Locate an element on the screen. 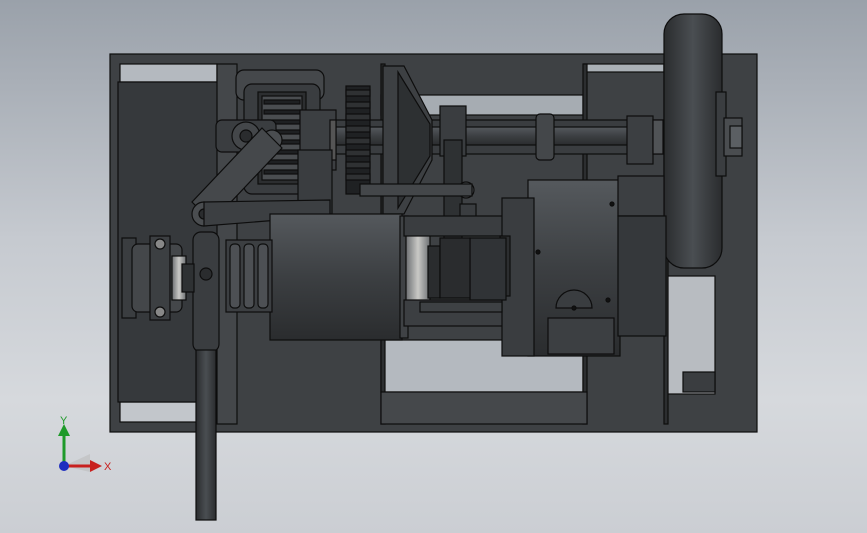 The width and height of the screenshot is (867, 533). lower-crossbar is located at coordinates (484, 408).